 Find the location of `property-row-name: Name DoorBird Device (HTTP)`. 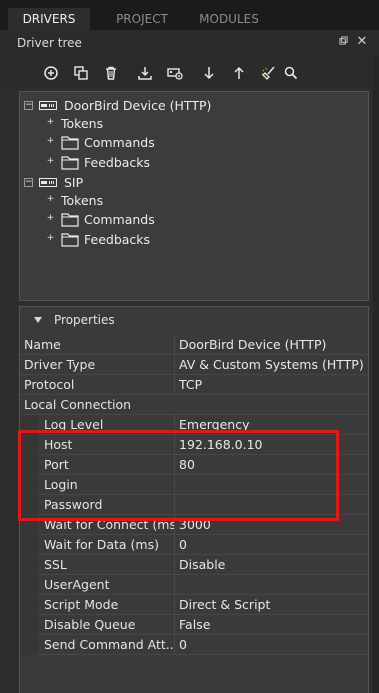

property-row-name: Name DoorBird Device (HTTP) is located at coordinates (194, 345).